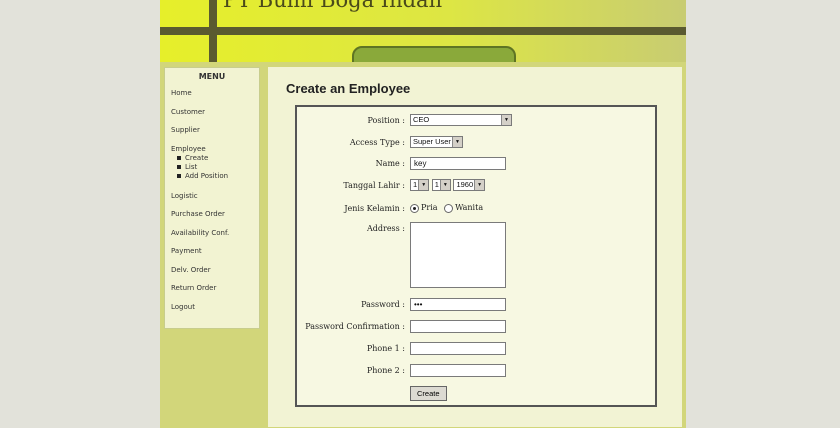  What do you see at coordinates (458, 163) in the screenshot?
I see `name-input` at bounding box center [458, 163].